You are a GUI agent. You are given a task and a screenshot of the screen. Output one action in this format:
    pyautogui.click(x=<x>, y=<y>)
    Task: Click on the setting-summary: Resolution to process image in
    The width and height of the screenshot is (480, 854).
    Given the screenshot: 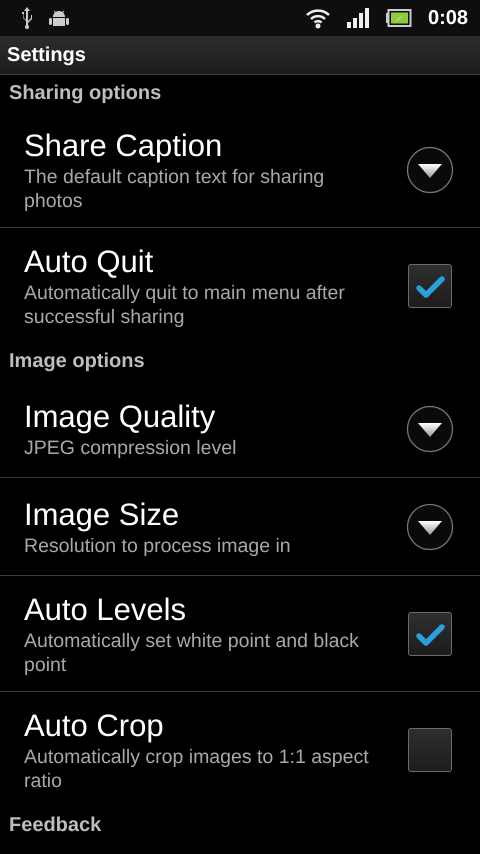 What is the action you would take?
    pyautogui.click(x=158, y=546)
    